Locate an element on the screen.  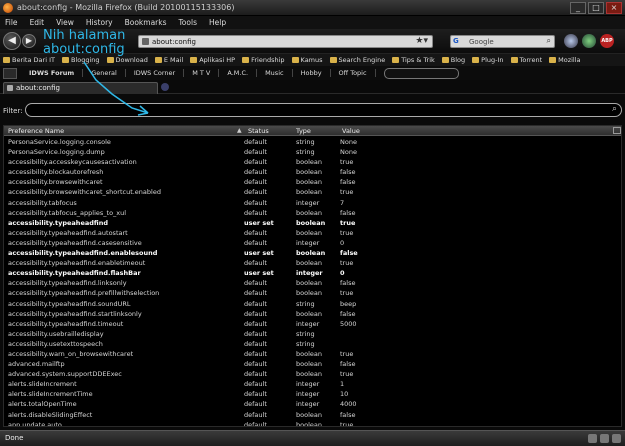
bookmark-item: Berita Dari IT is located at coordinates (29, 60).